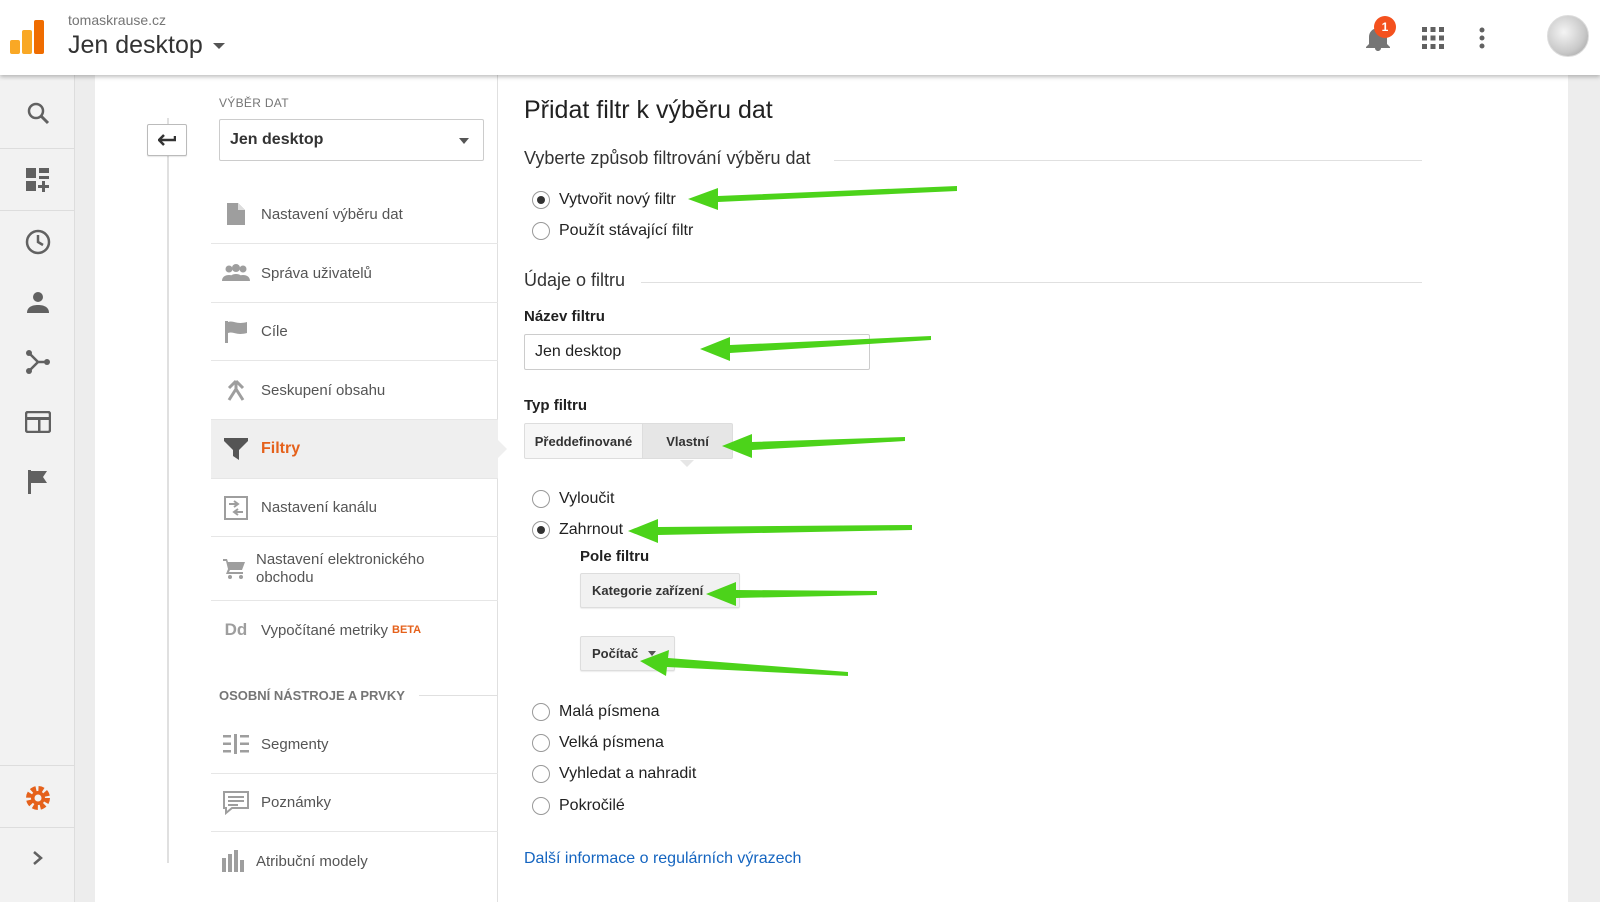 The height and width of the screenshot is (902, 1600). I want to click on view-section-label: VÝBĚR DAT, so click(254, 103).